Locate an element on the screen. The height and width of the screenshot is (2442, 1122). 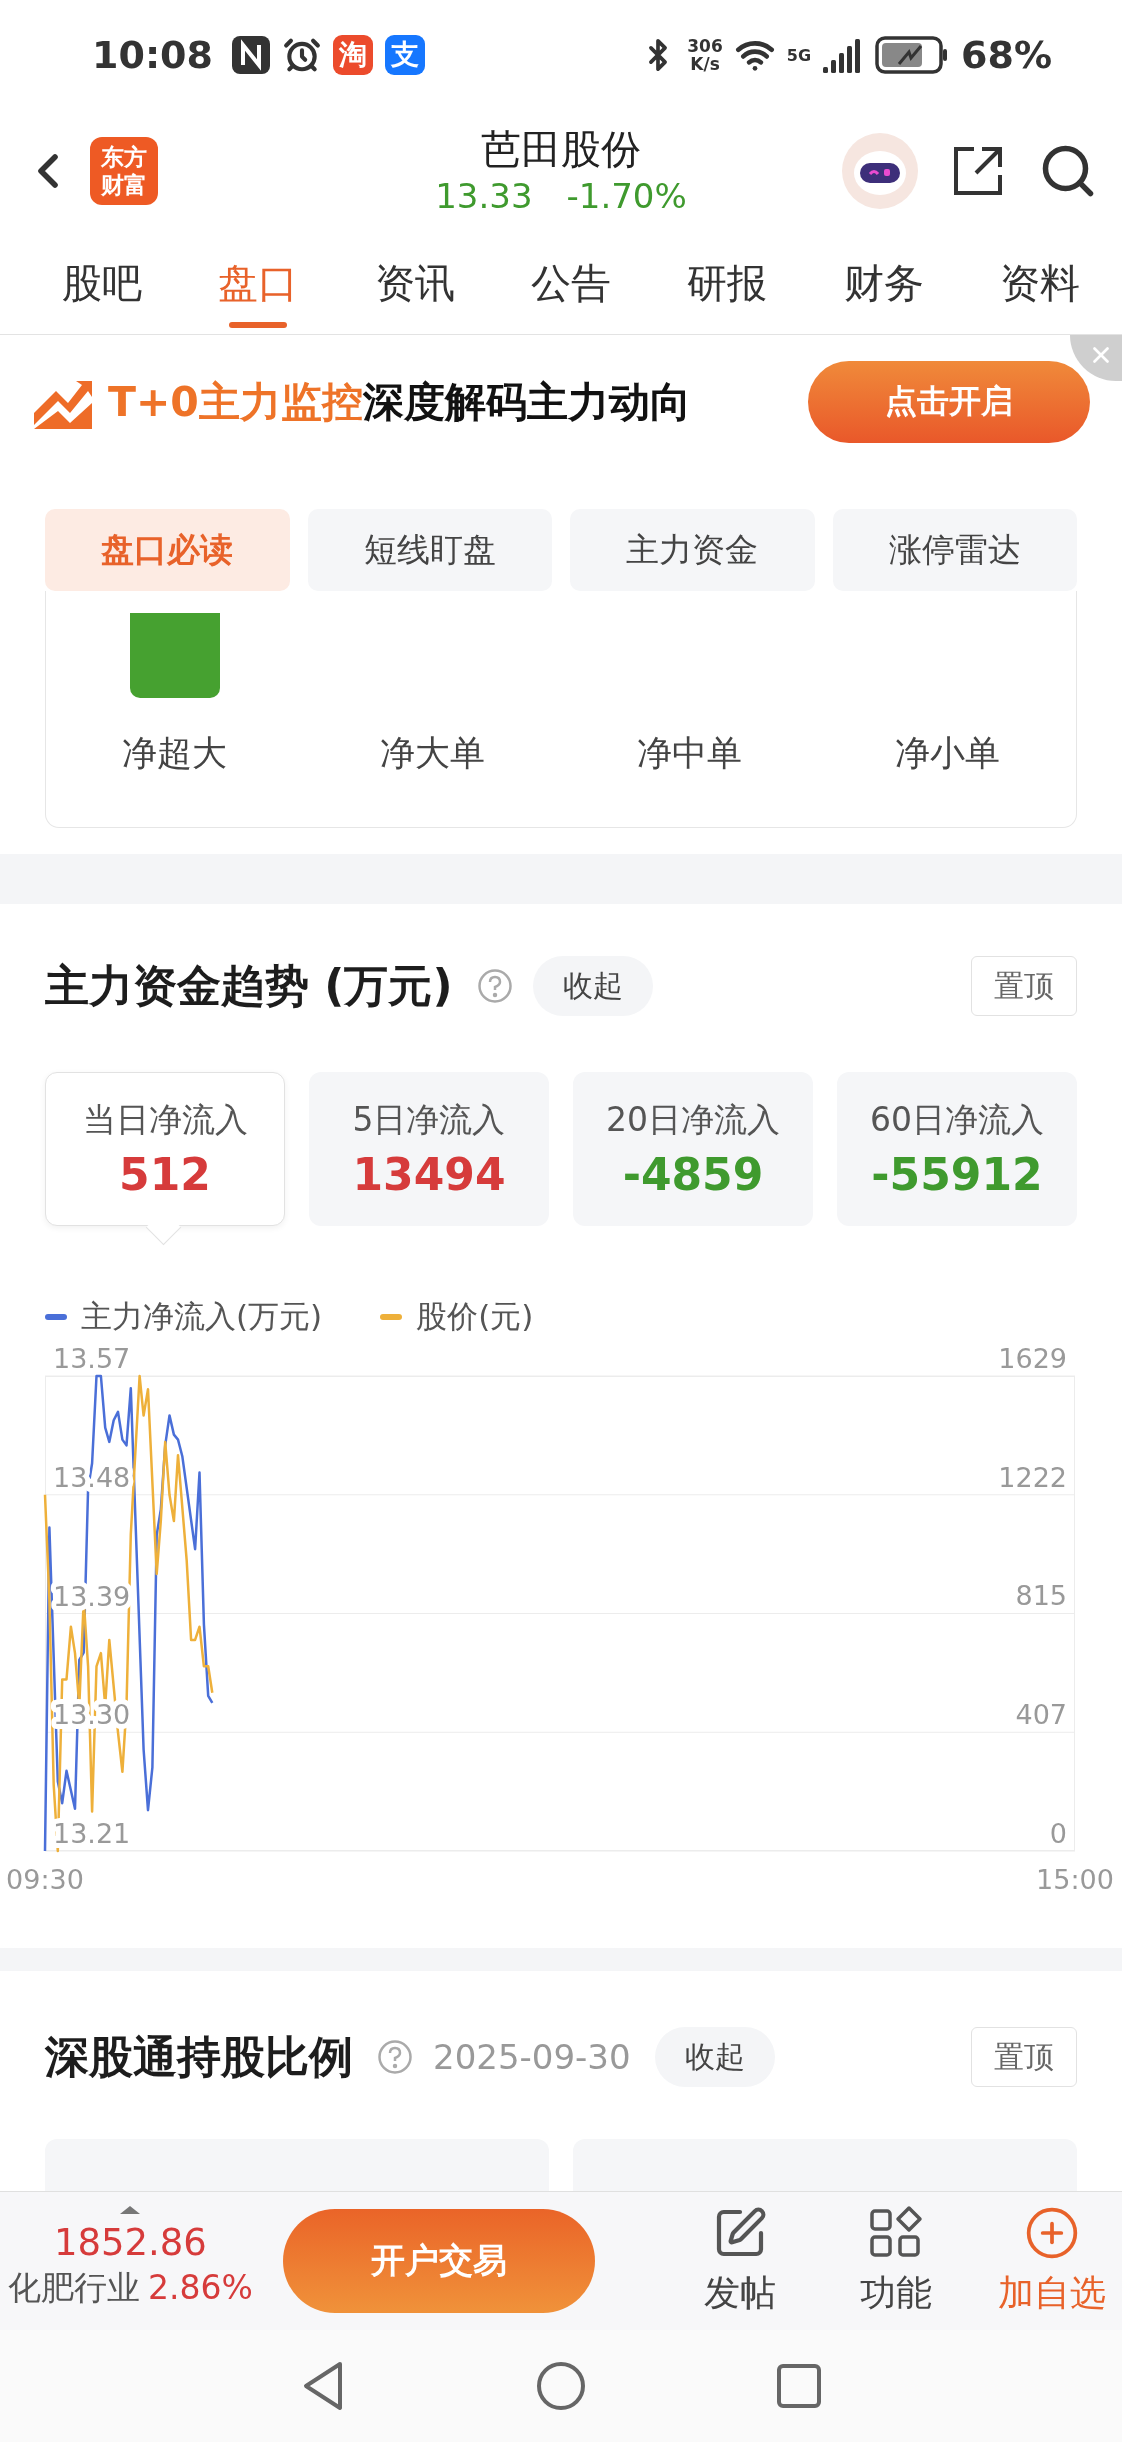
battery-icon is located at coordinates (912, 55).